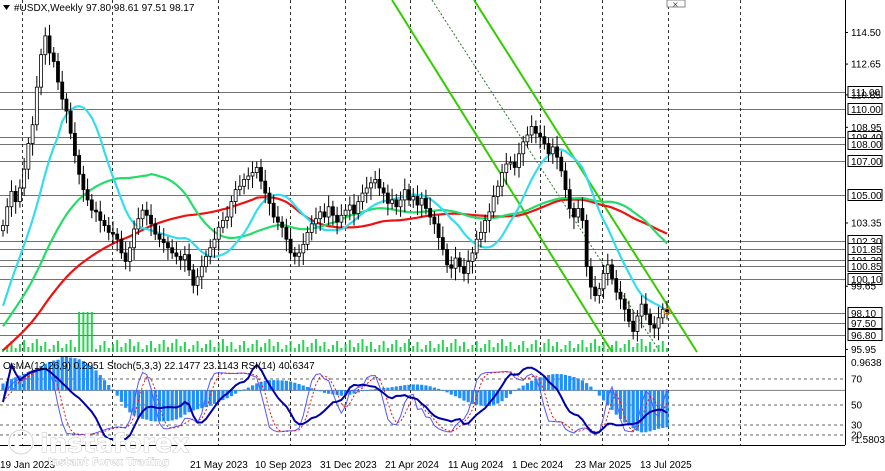 The height and width of the screenshot is (471, 885). Describe the element at coordinates (866, 196) in the screenshot. I see `price-level-label: 105.00` at that location.